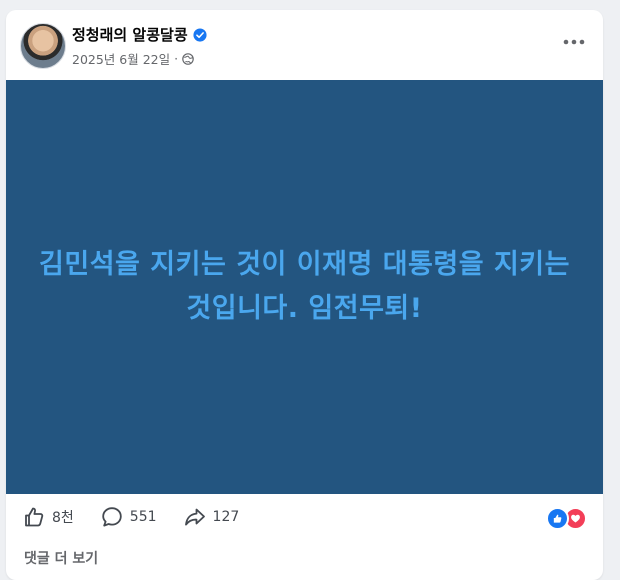  What do you see at coordinates (194, 517) in the screenshot?
I see `share-arrow-icon` at bounding box center [194, 517].